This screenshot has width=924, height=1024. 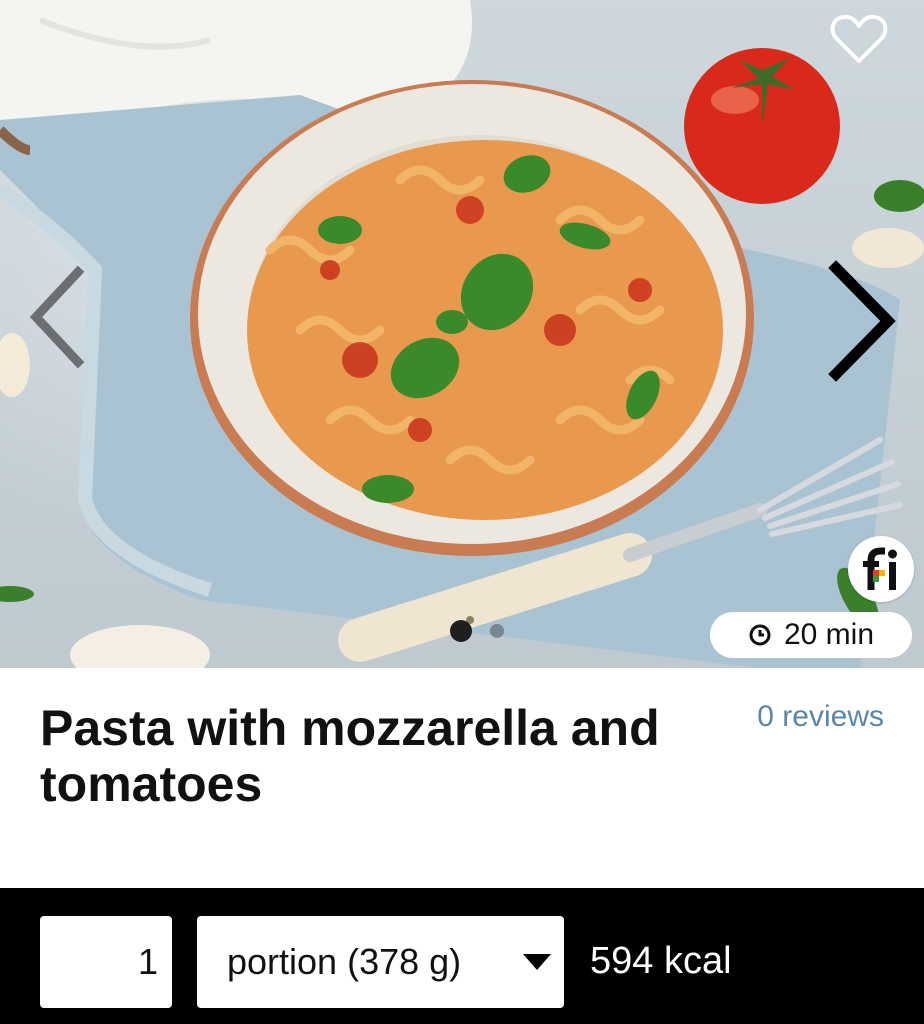 I want to click on calories-value: 594 kcal, so click(x=661, y=961).